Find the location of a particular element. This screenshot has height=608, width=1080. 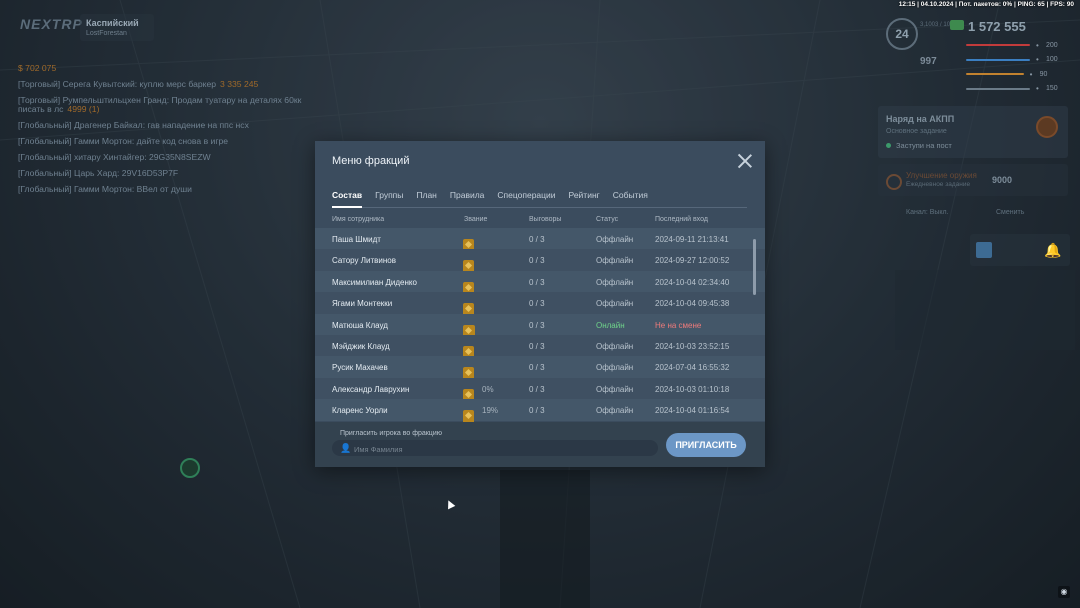

col-name: Имя сотрудника is located at coordinates (358, 219).